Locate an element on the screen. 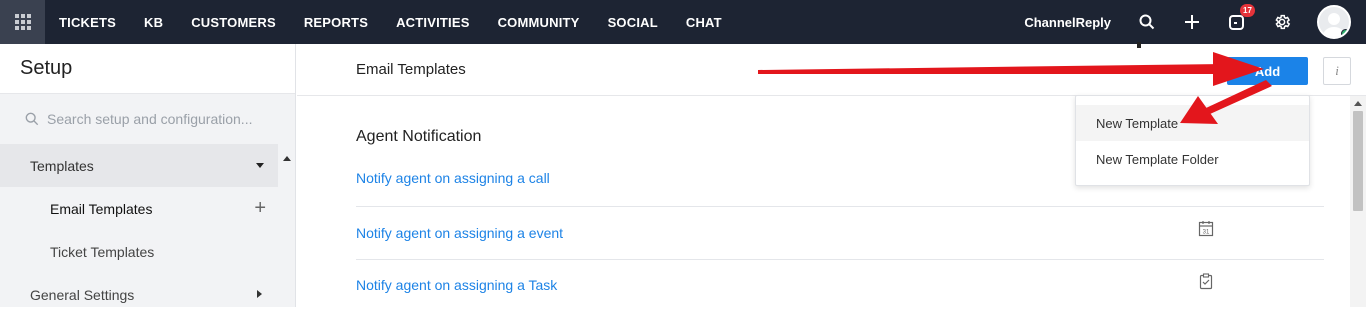  nav-activities: ACTIVITIES is located at coordinates (433, 22).